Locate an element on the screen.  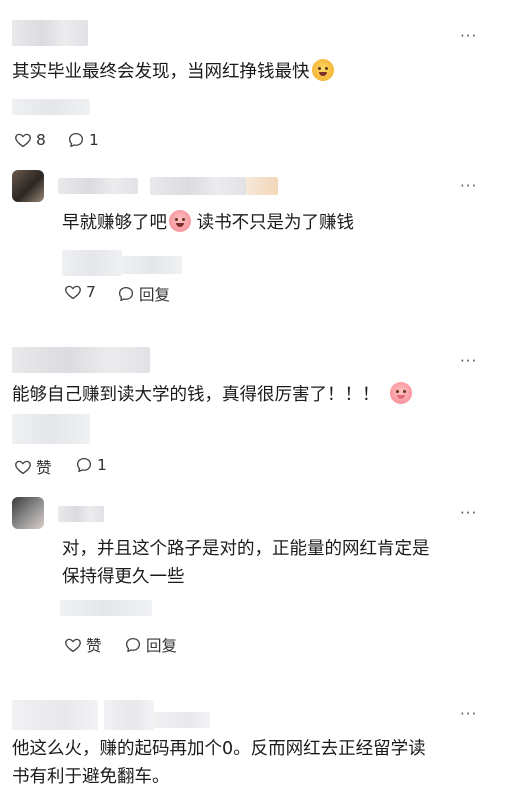
like-count: 8 is located at coordinates (41, 140).